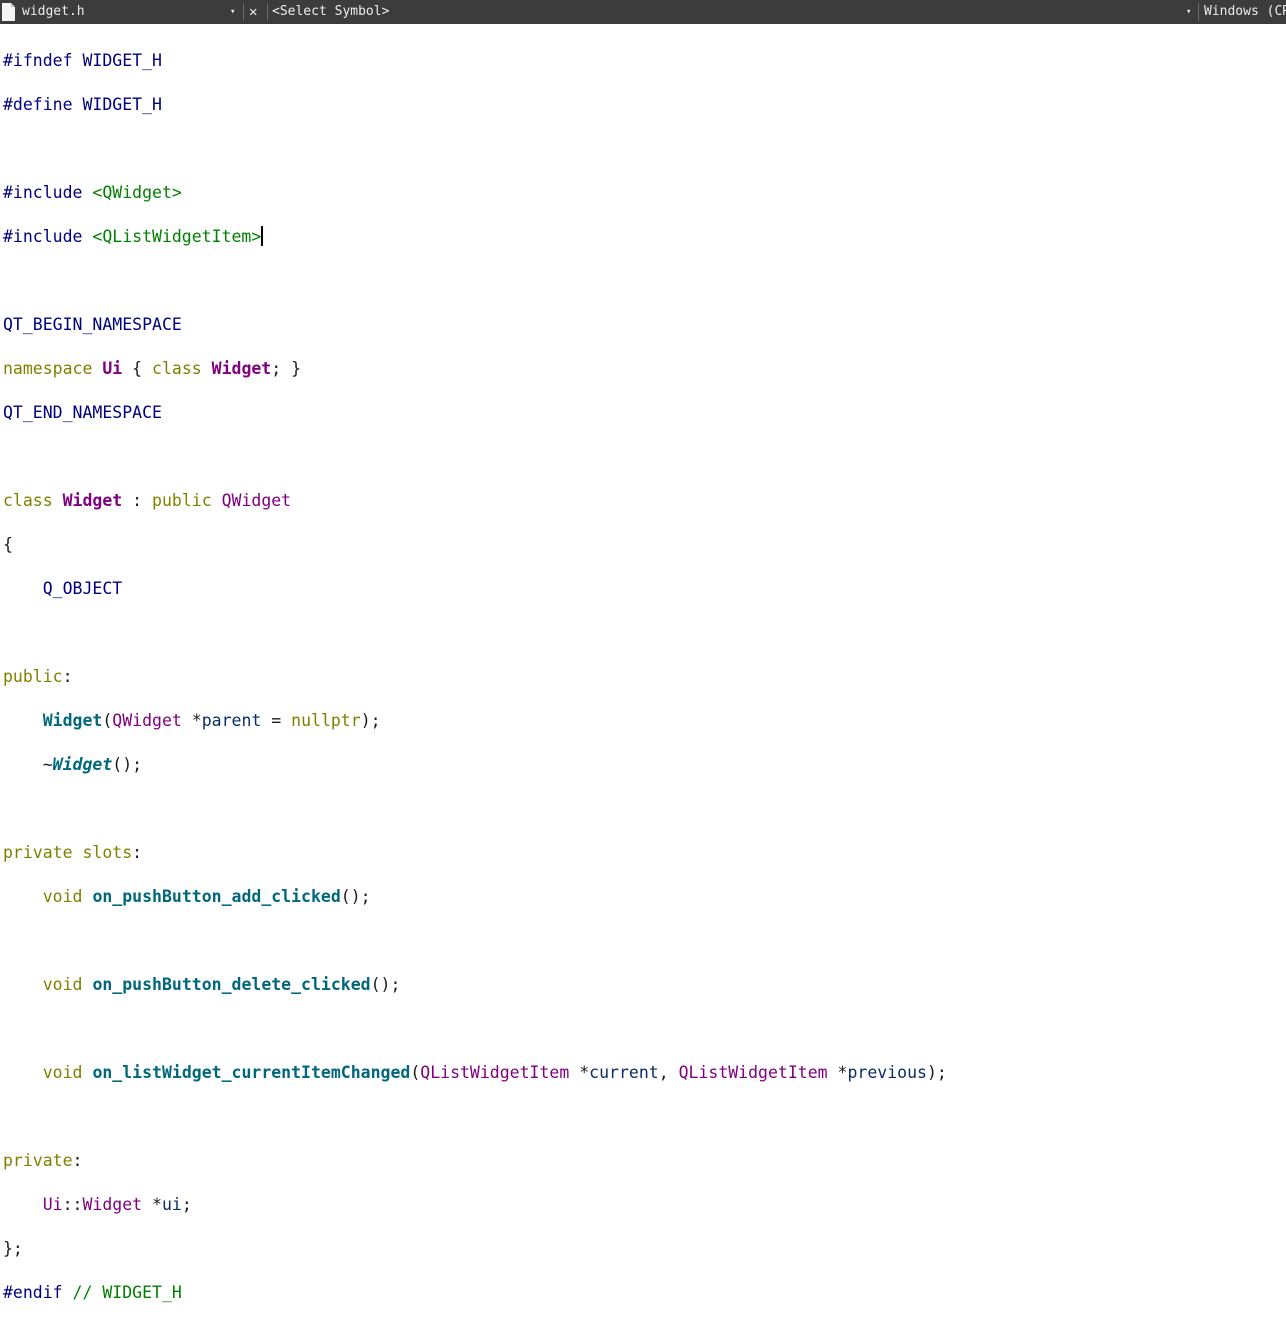 This screenshot has width=1286, height=1326. I want to click on code-token: QListWidgetItem, so click(495, 1072).